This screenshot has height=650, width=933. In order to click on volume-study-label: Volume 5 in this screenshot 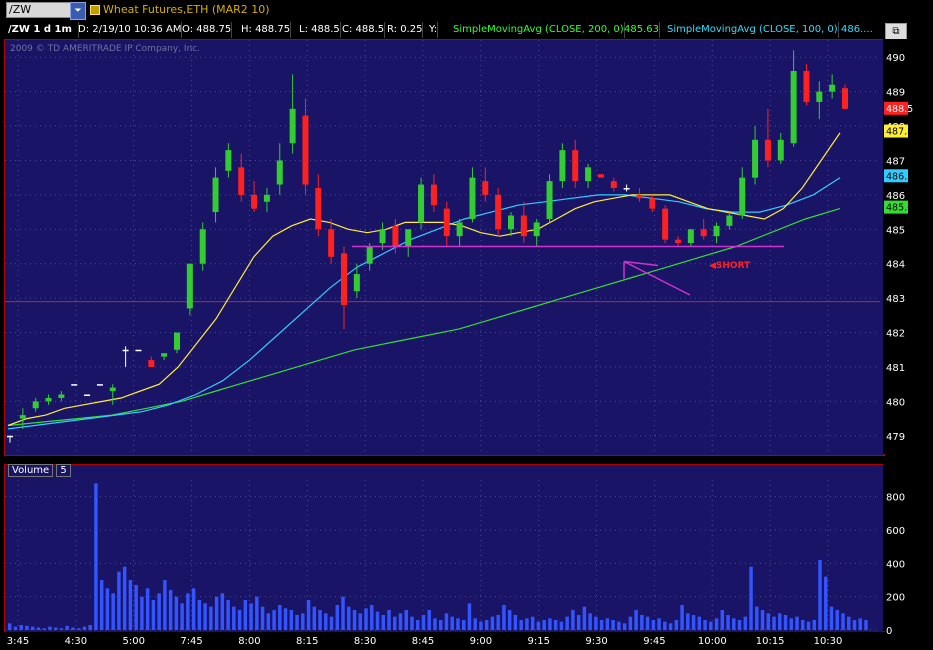, I will do `click(39, 470)`.